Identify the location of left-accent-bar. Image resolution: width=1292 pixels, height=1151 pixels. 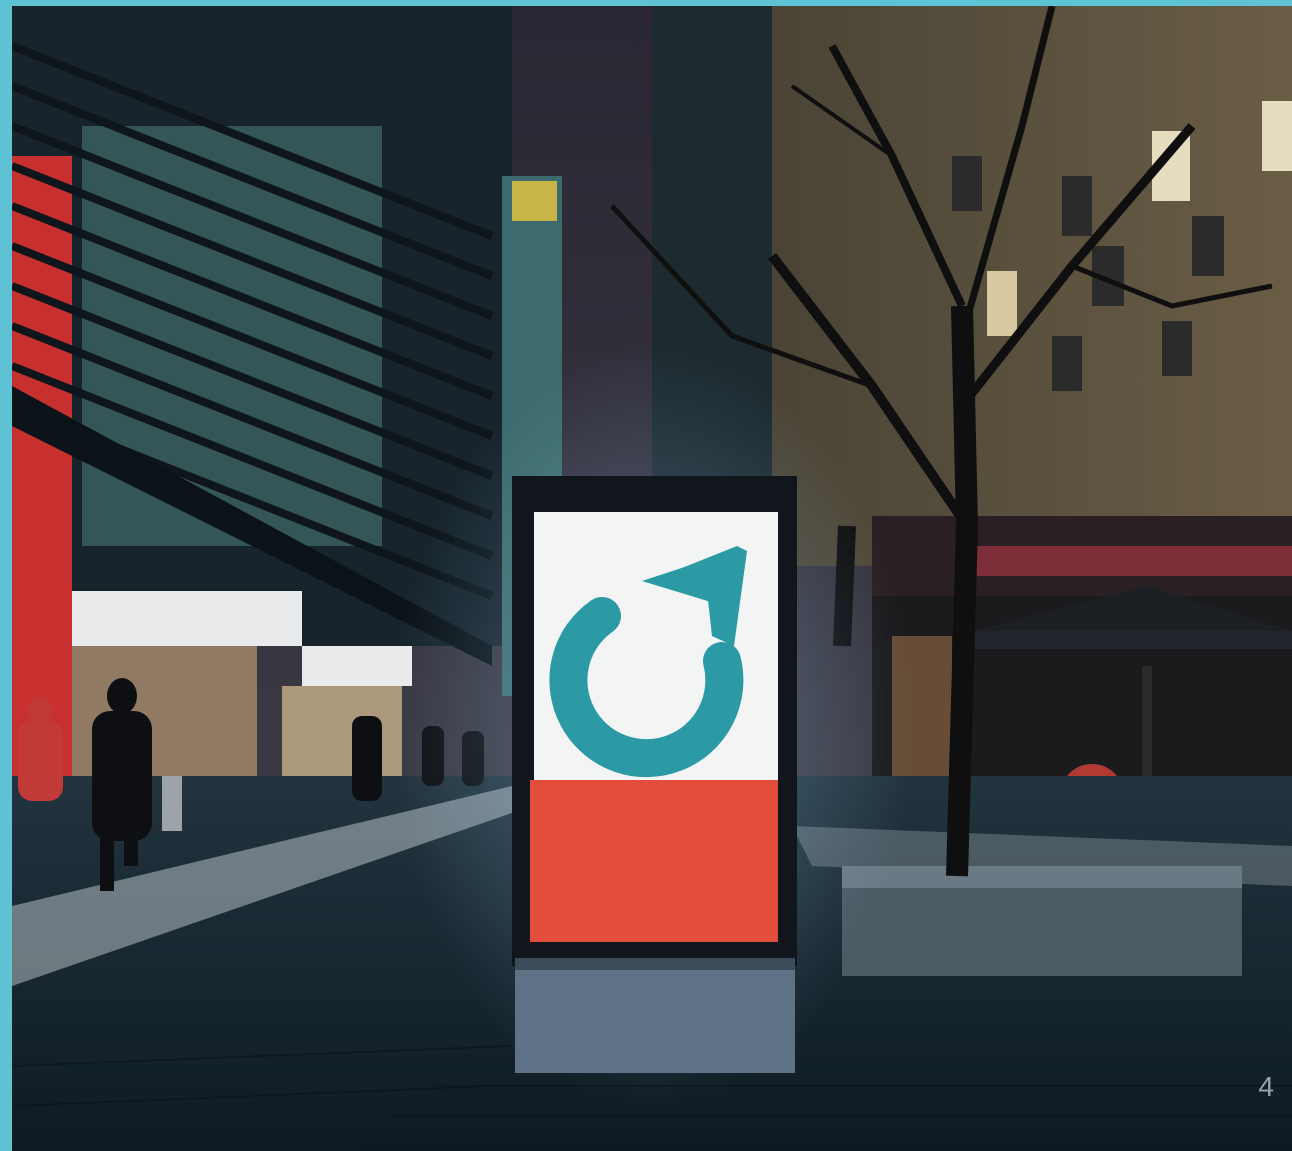
(6, 575).